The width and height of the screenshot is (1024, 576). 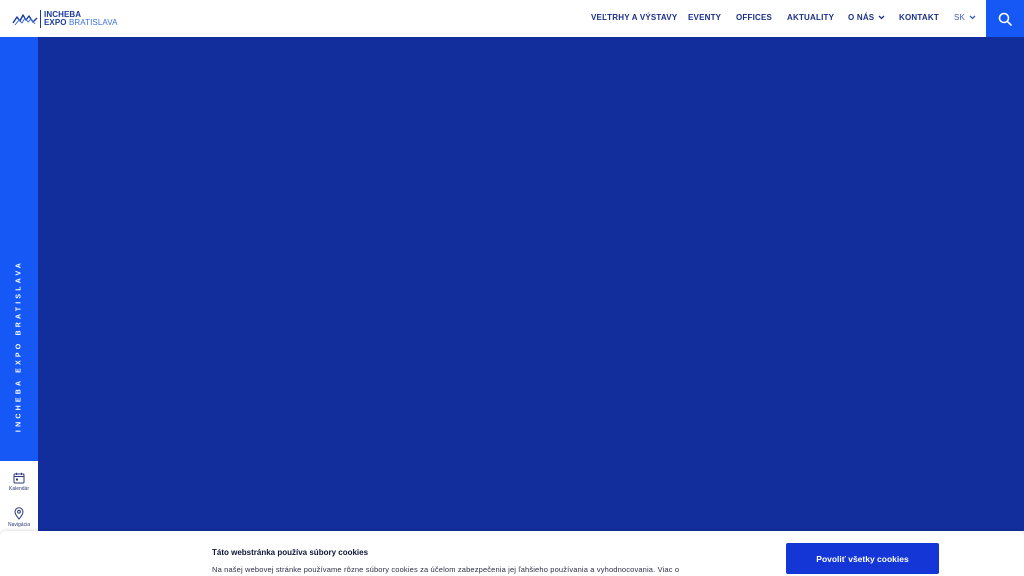 I want to click on sidebar-tool-calendar-label: Kalendár, so click(x=18, y=489).